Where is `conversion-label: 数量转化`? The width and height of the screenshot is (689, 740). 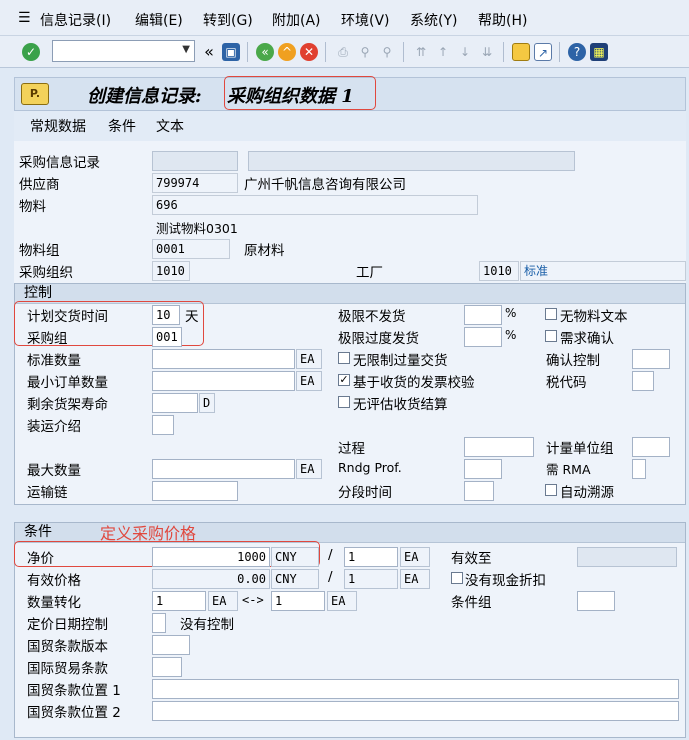 conversion-label: 数量转化 is located at coordinates (54, 603).